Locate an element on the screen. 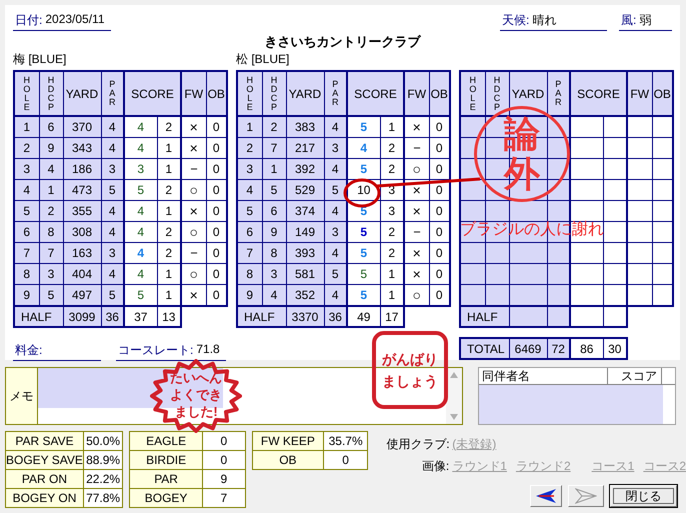 The height and width of the screenshot is (513, 686). back-button is located at coordinates (546, 496).